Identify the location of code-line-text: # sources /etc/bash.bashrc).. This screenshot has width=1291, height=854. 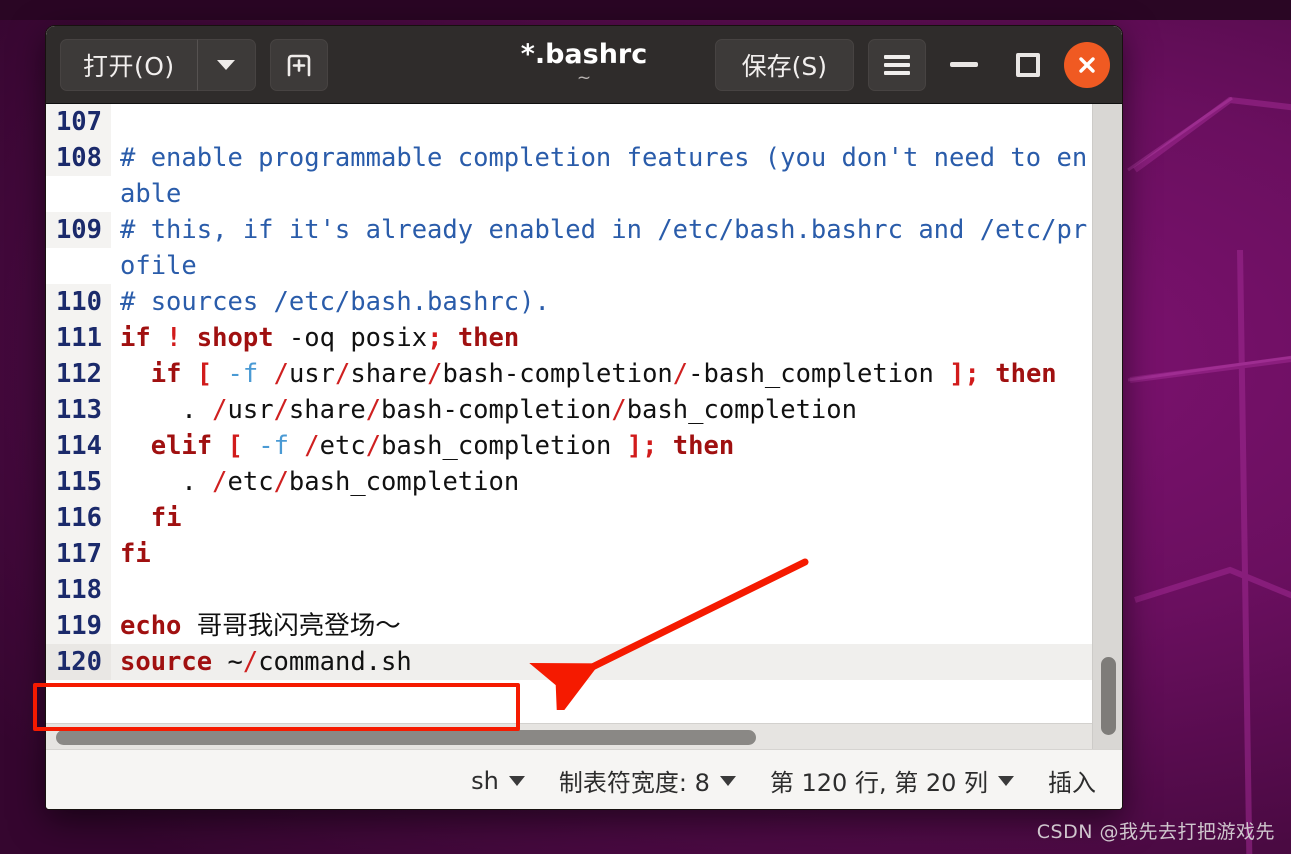
(330, 302).